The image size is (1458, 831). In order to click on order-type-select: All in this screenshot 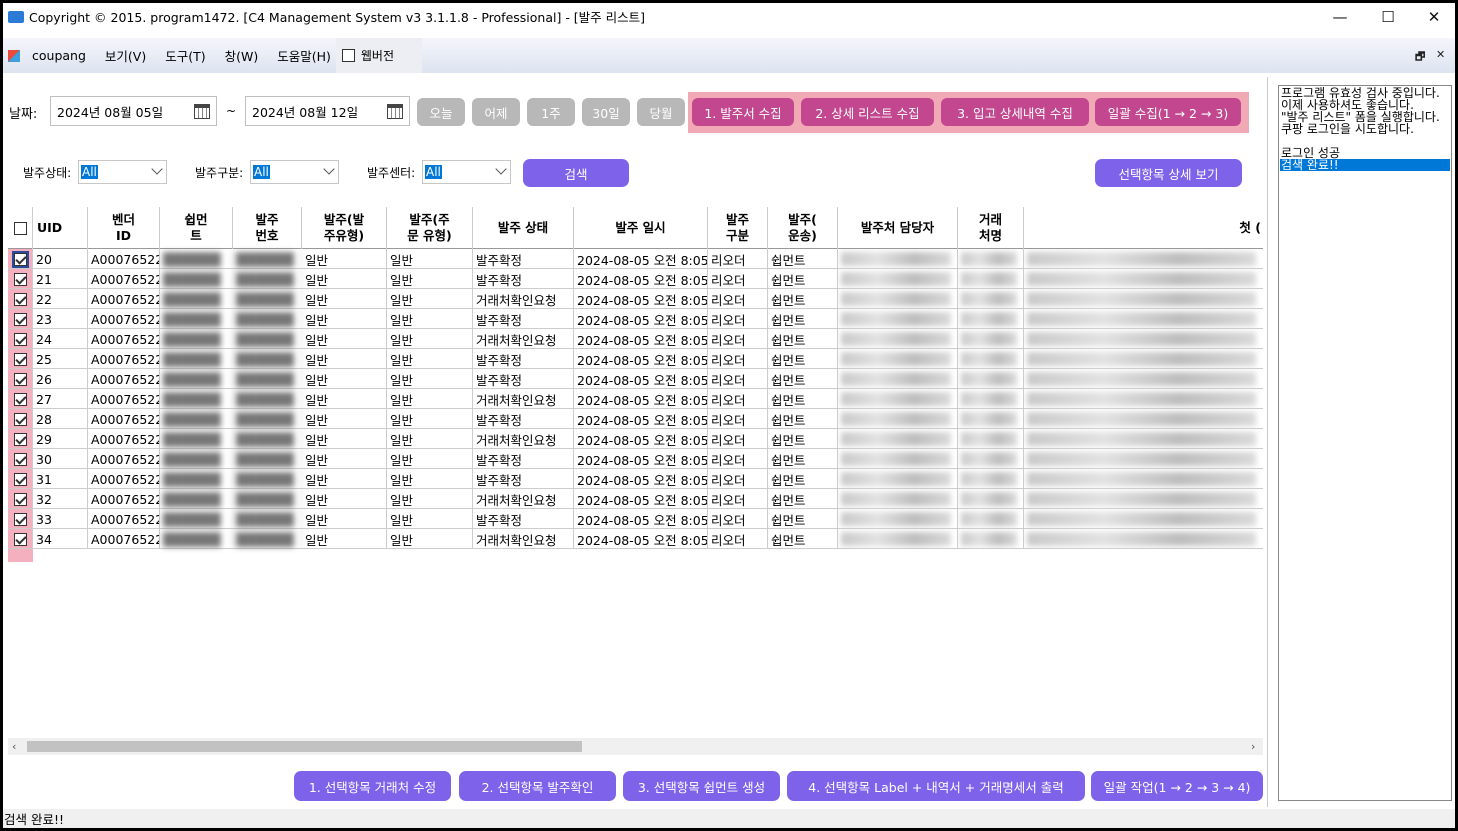, I will do `click(294, 172)`.